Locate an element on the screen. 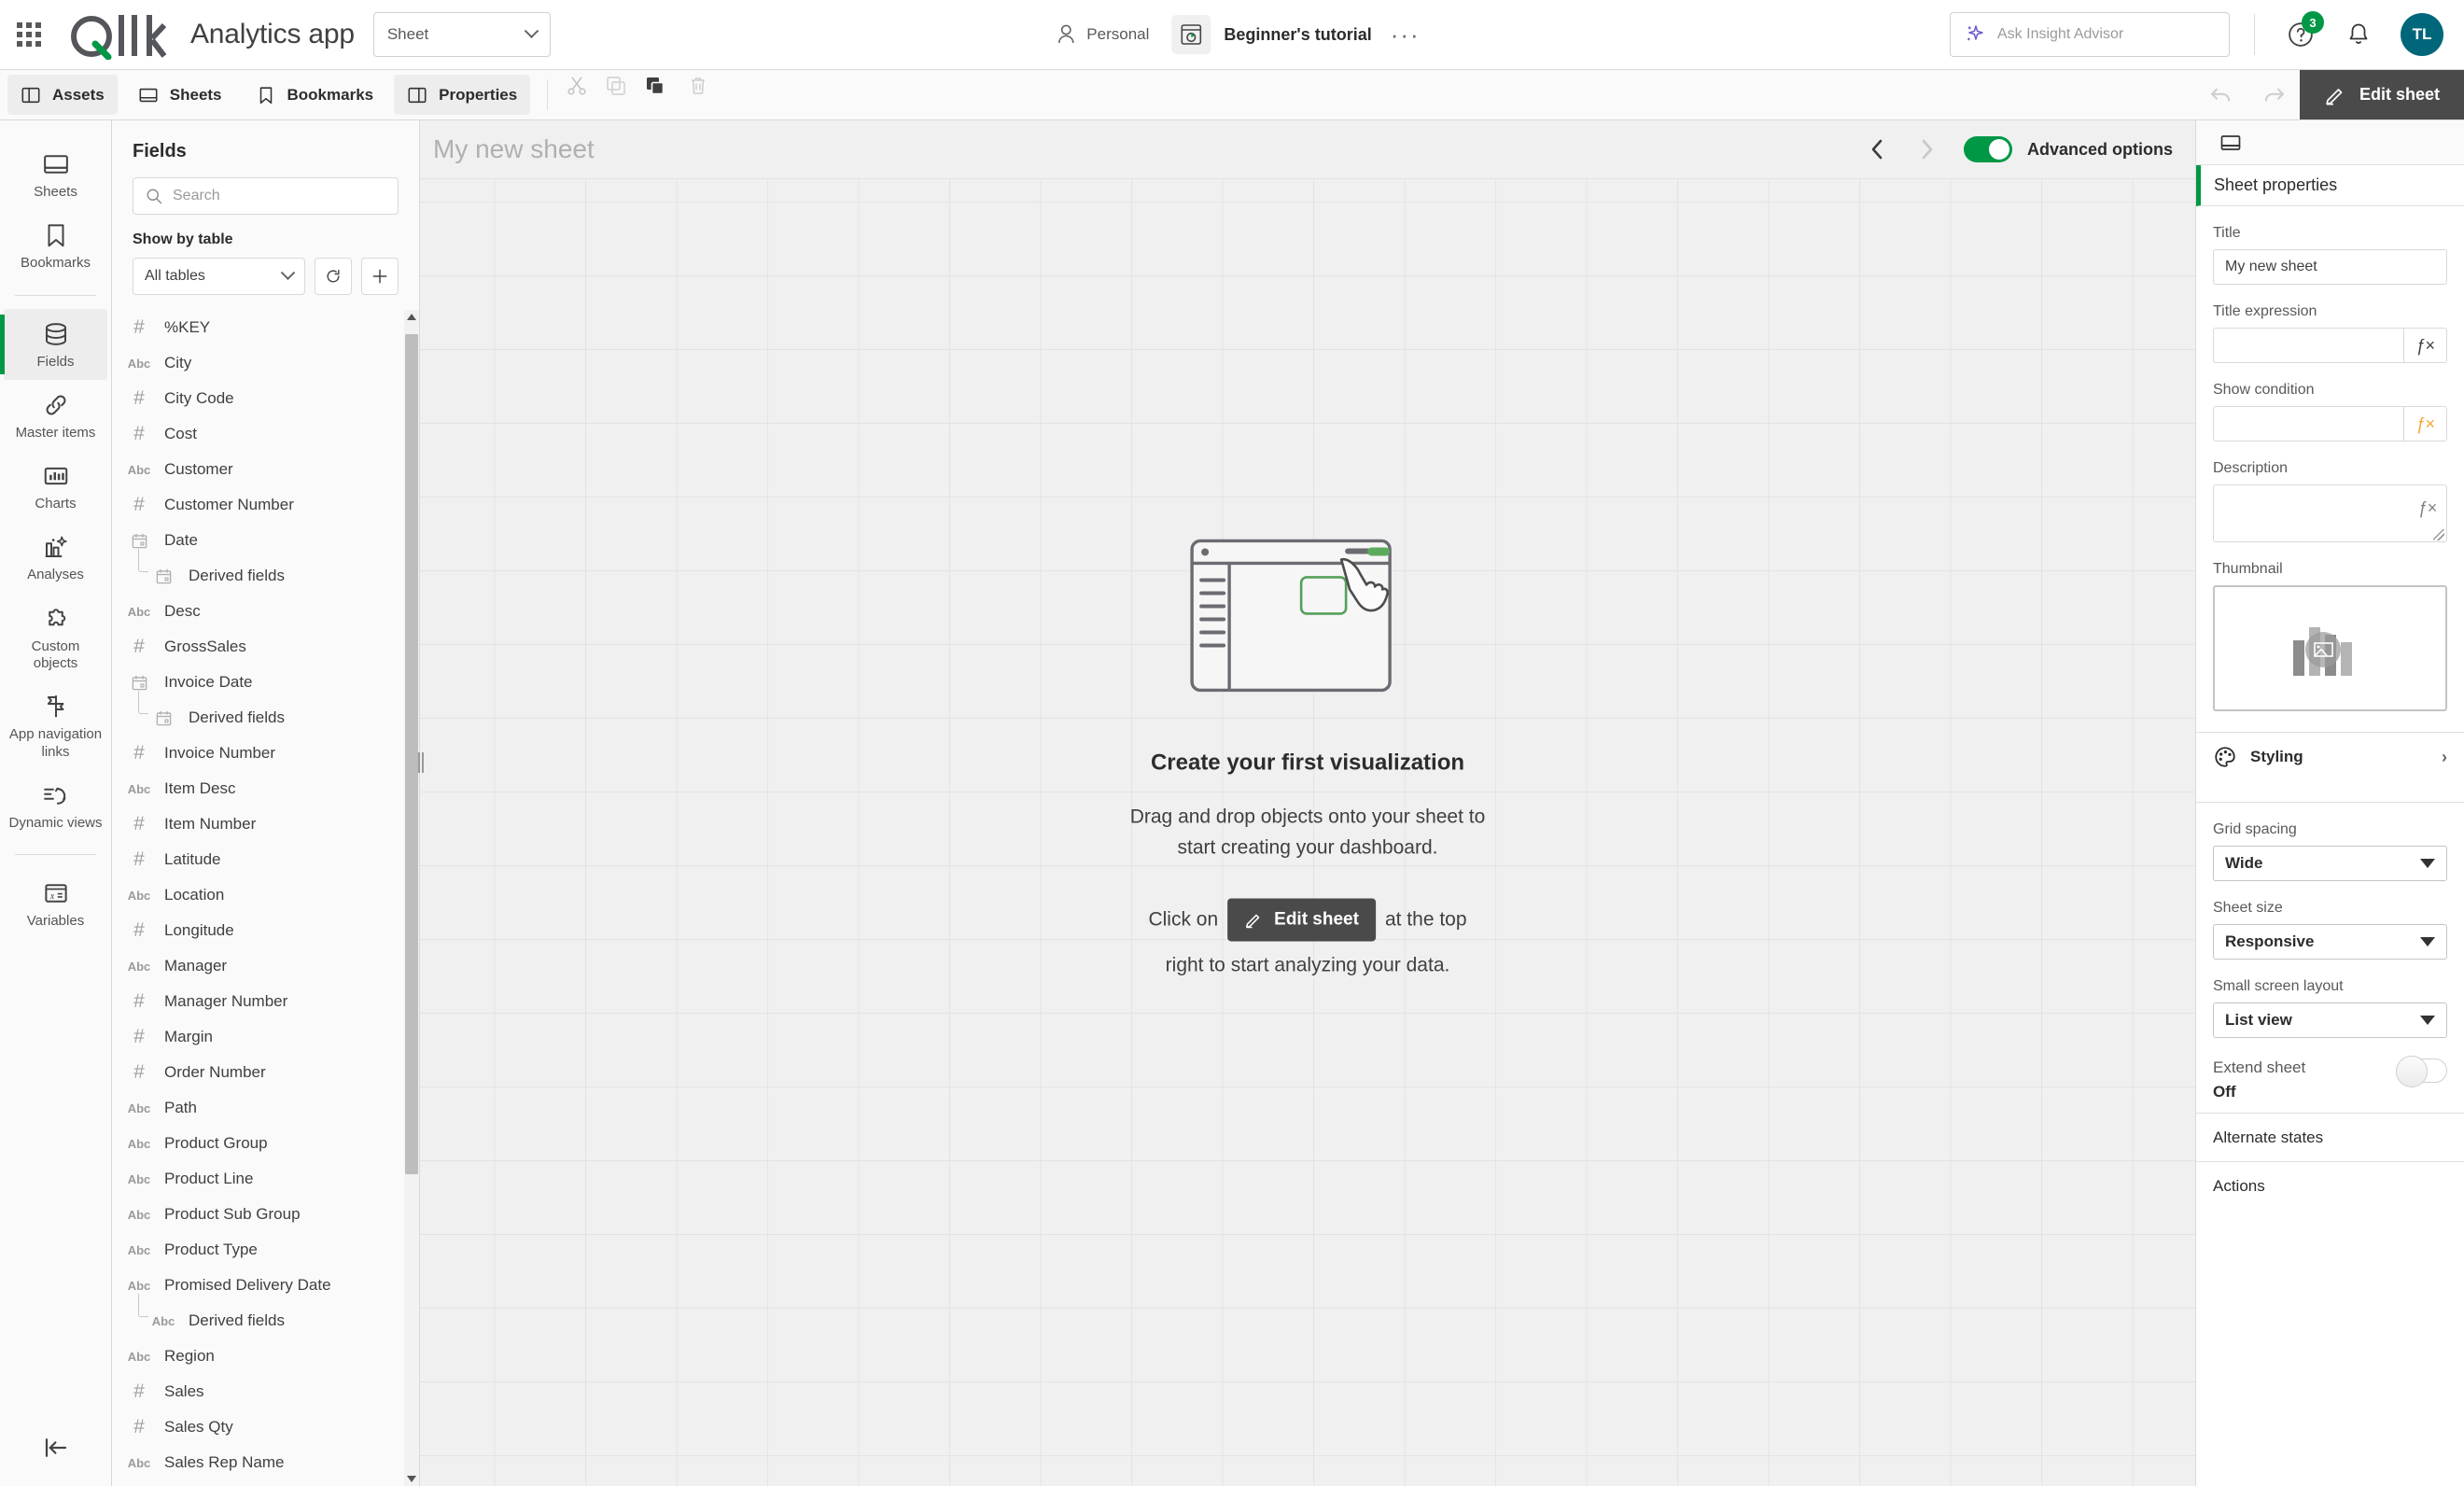 Image resolution: width=2464 pixels, height=1486 pixels. field-list-item: # Latitude is located at coordinates (258, 859).